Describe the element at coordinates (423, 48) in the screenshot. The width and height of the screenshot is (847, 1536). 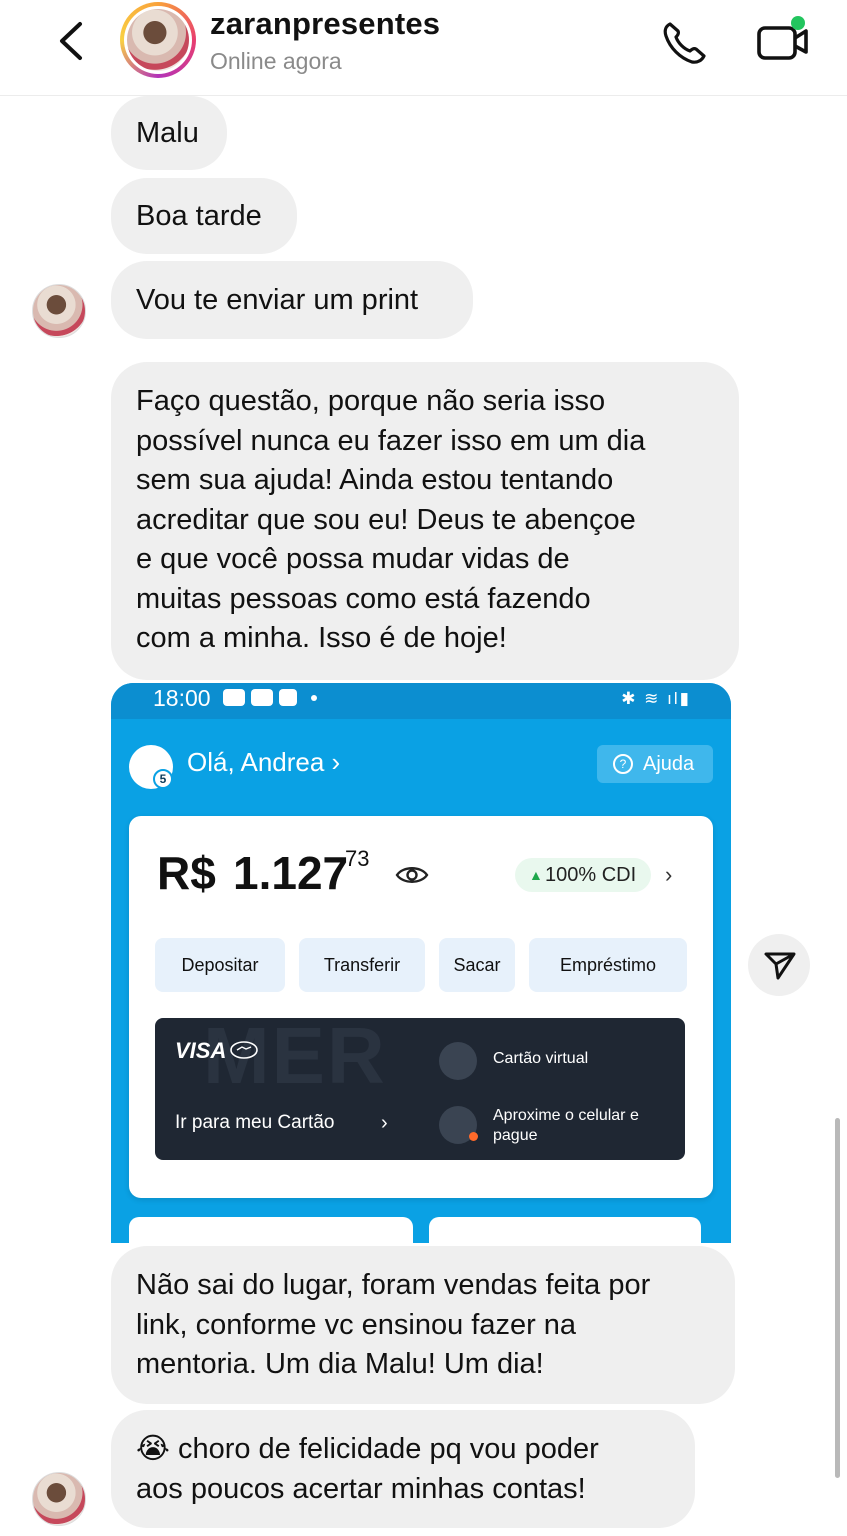
I see `chat-header: zaranpresentes Online agora` at that location.